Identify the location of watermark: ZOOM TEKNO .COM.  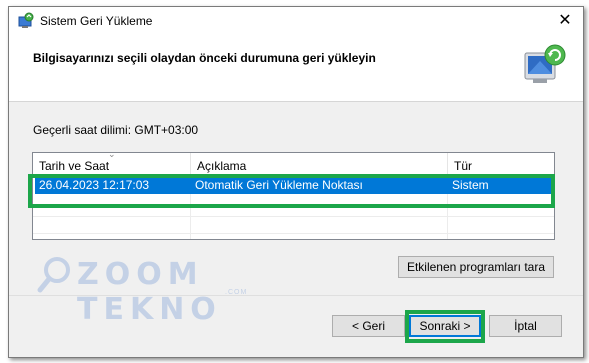
(157, 290).